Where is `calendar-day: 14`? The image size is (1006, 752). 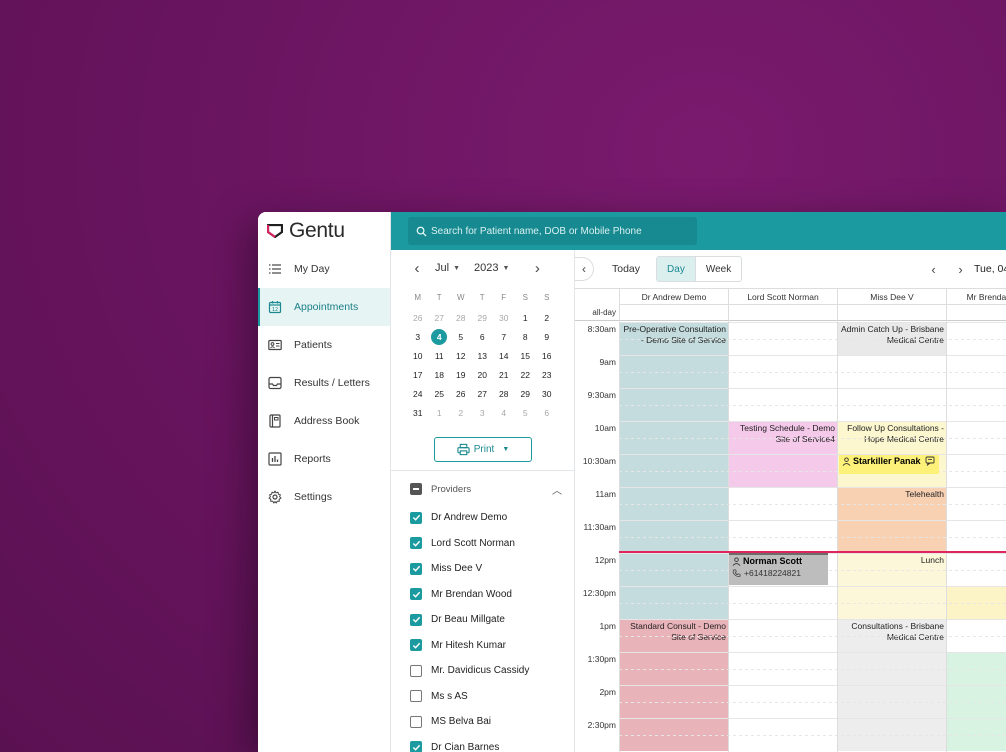
calendar-day: 14 is located at coordinates (504, 355).